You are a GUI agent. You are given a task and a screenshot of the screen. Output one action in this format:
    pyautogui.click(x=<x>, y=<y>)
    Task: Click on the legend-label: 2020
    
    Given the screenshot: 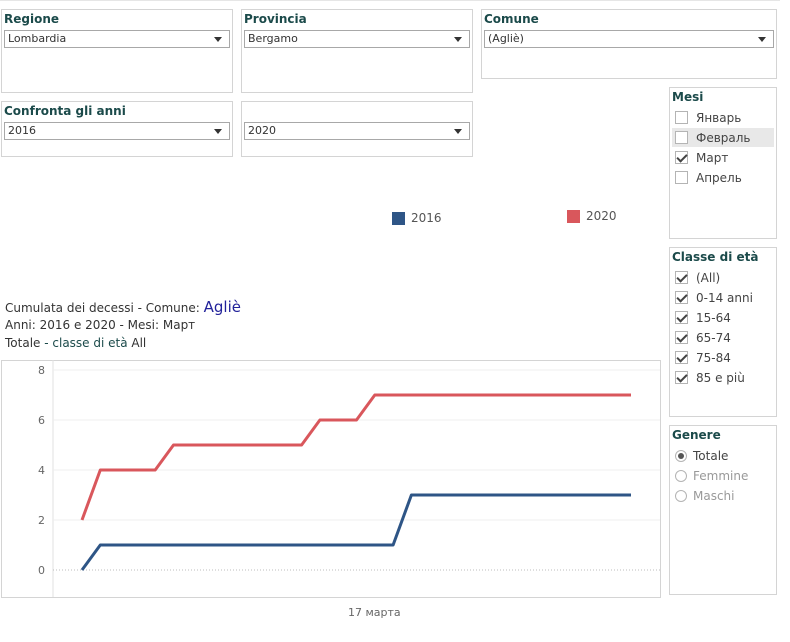 What is the action you would take?
    pyautogui.click(x=601, y=216)
    